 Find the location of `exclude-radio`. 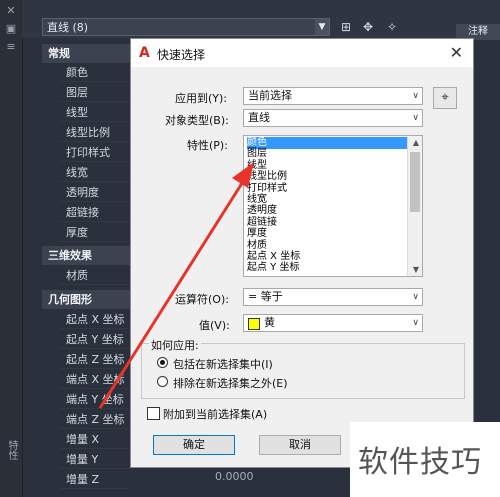

exclude-radio is located at coordinates (162, 381).